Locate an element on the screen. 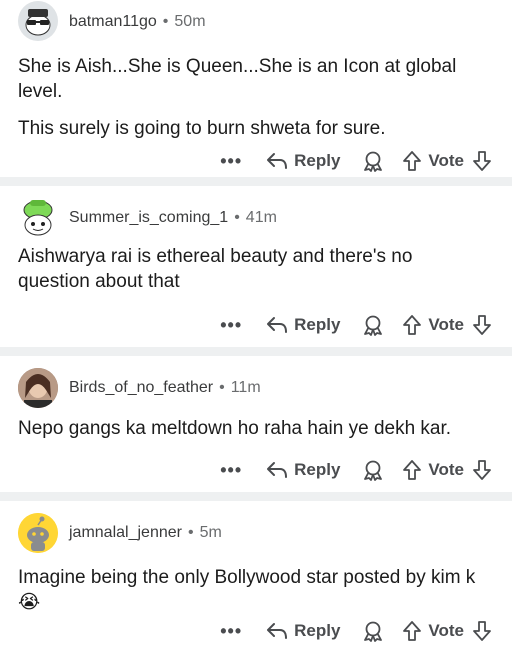  comment-time: 50m is located at coordinates (190, 21).